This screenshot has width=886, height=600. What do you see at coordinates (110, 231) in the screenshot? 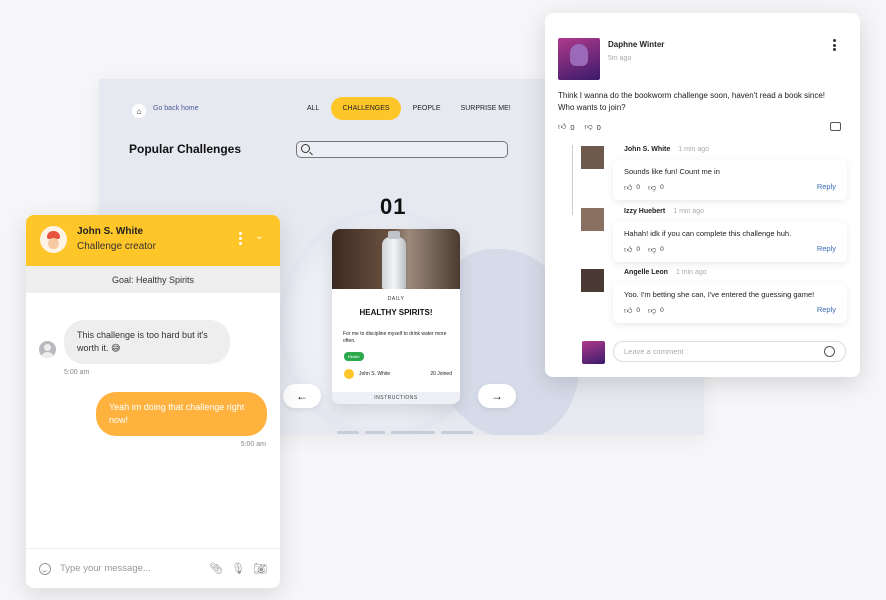
I see `chat-contact-name: John S. White` at bounding box center [110, 231].